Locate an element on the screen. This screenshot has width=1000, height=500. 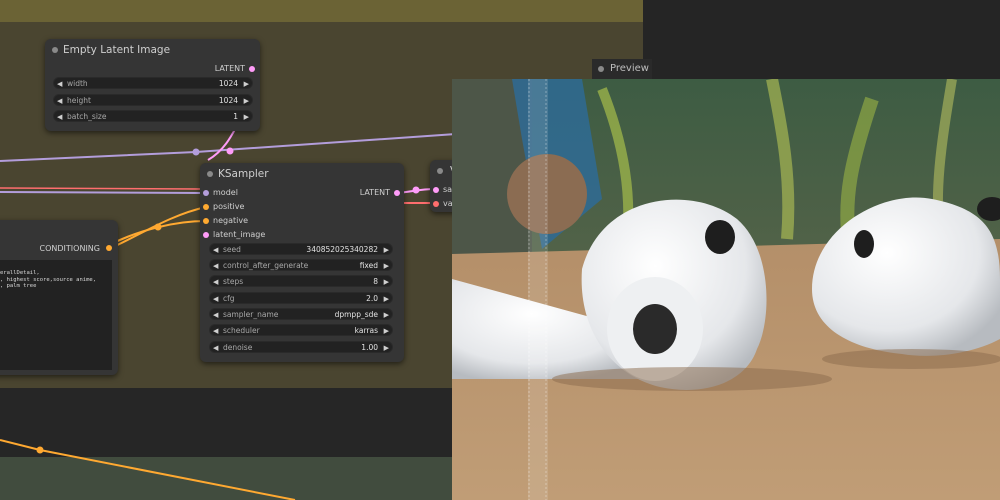
conditioning-wire-lower is located at coordinates (148, 469).